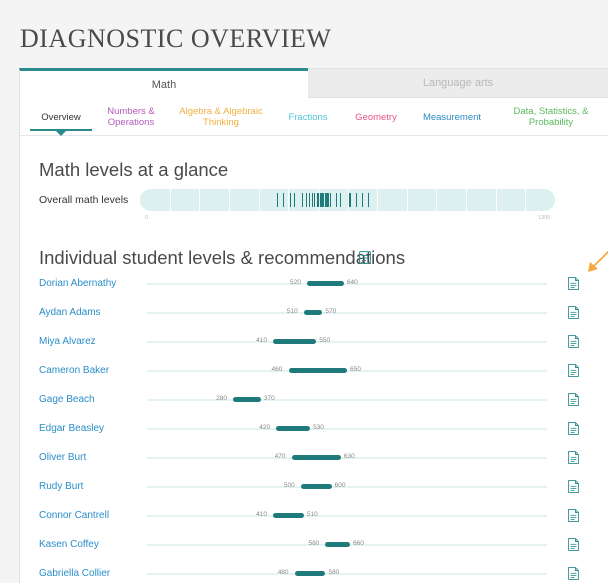 The width and height of the screenshot is (608, 583). I want to click on tab-numbers-operations: Numbers & Operations, so click(131, 117).